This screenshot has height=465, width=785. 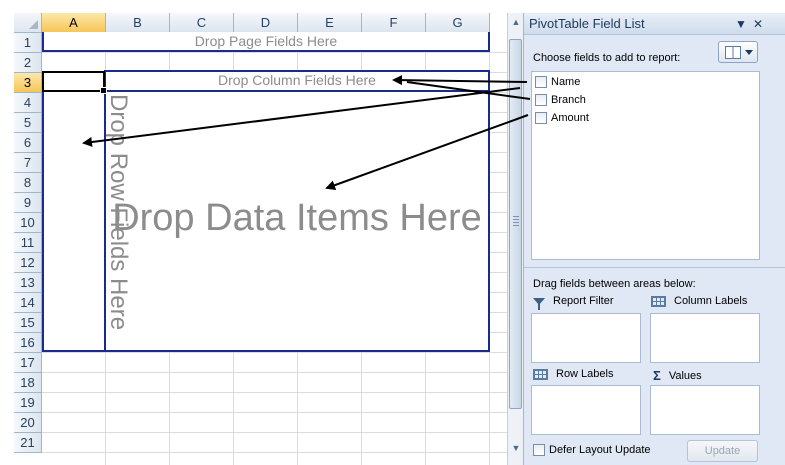 I want to click on panel-dropdown-icon: ▼, so click(x=741, y=24).